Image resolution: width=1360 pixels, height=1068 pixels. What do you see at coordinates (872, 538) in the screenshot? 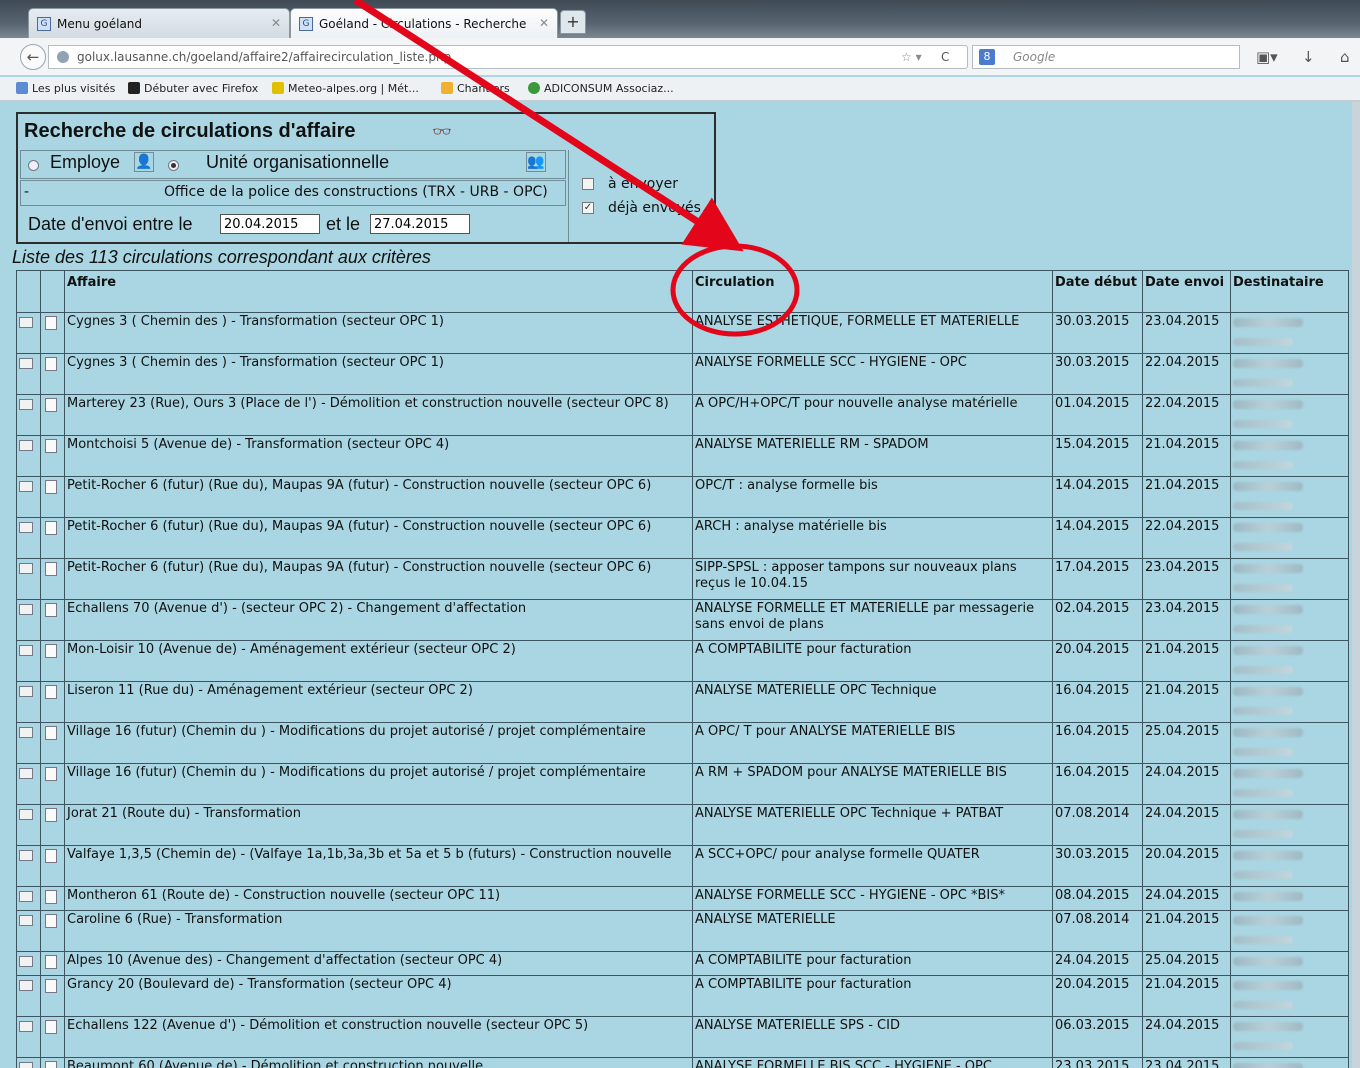
I see `cell-circulation: ARCH : analyse matérielle bis` at bounding box center [872, 538].